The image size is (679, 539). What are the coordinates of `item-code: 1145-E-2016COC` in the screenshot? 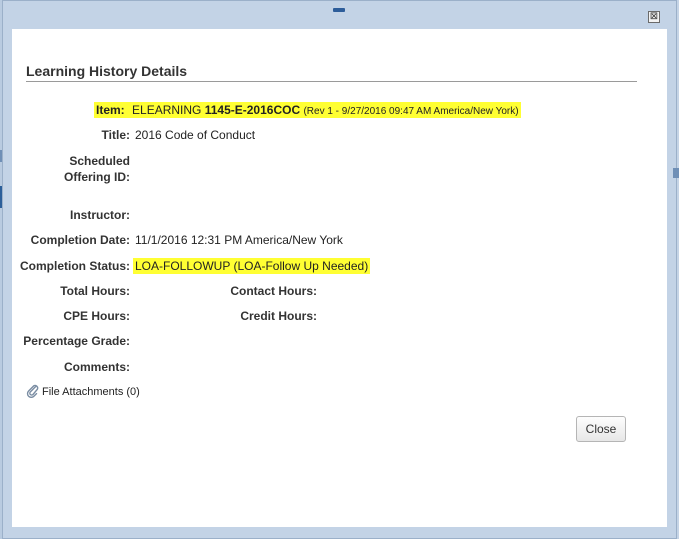 It's located at (252, 110).